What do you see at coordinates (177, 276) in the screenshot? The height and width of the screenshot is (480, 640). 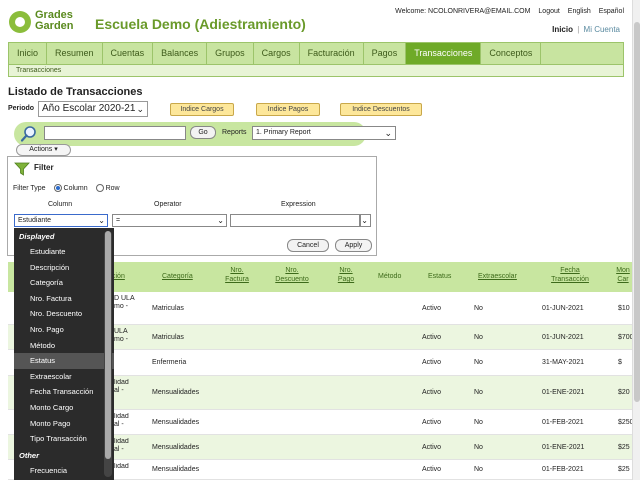 I see `header-categoria: Categoría` at bounding box center [177, 276].